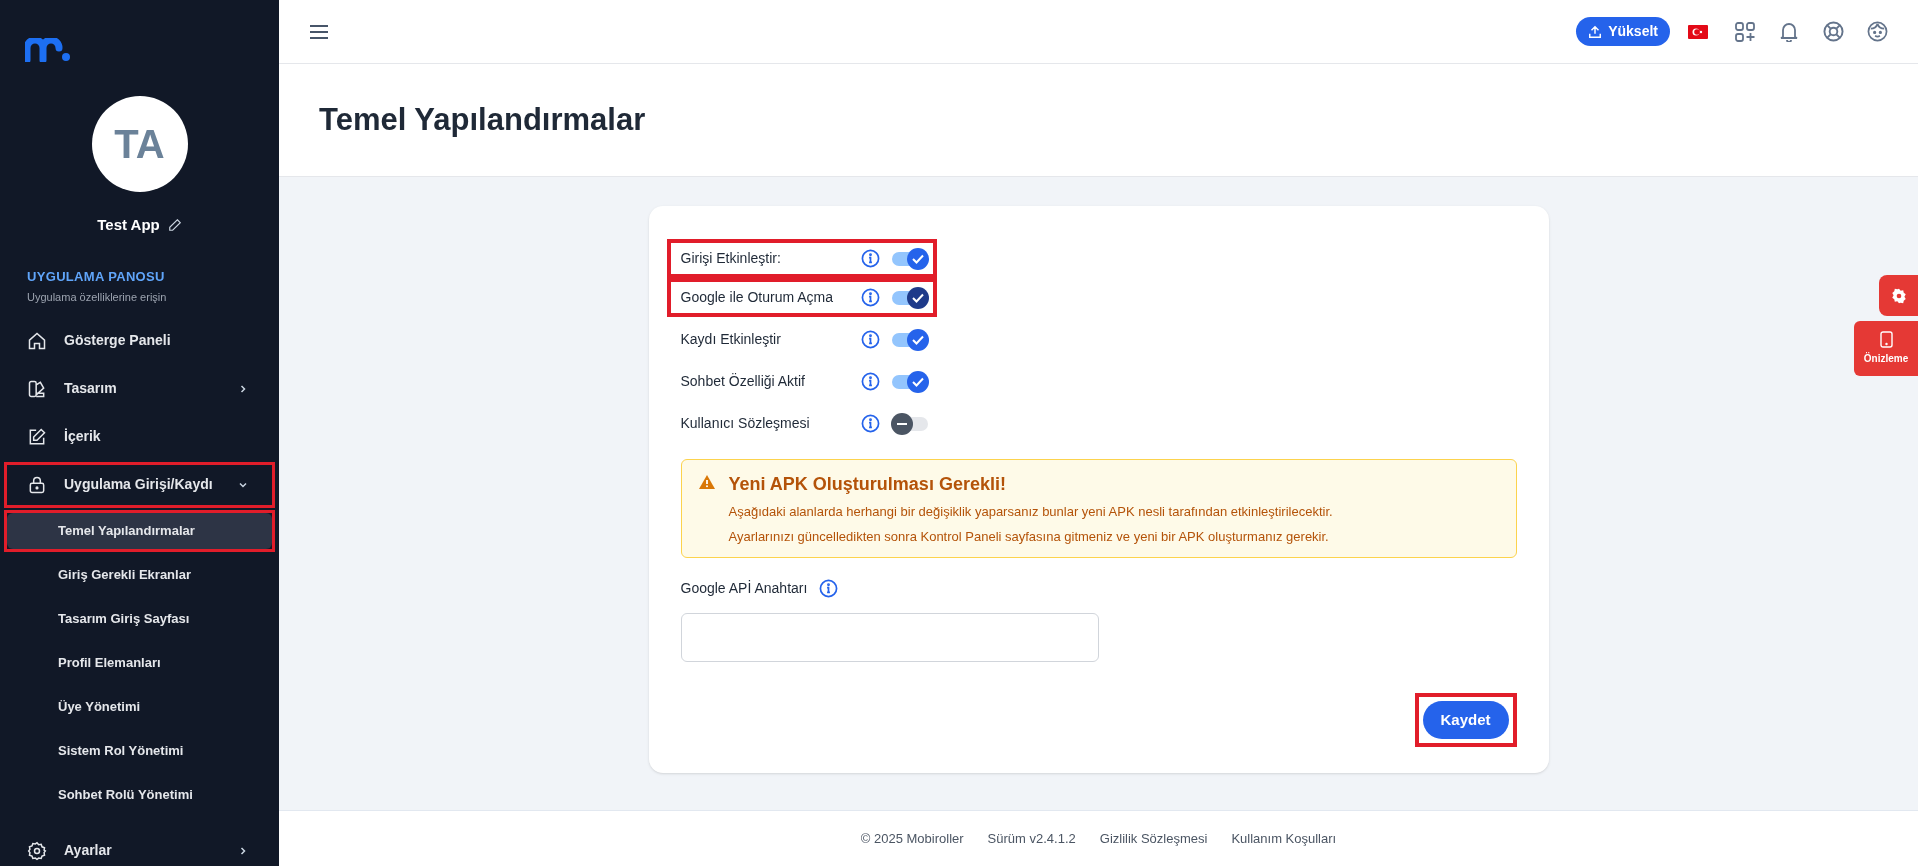 The height and width of the screenshot is (866, 1918). I want to click on add-widget-icon, so click(1745, 31).